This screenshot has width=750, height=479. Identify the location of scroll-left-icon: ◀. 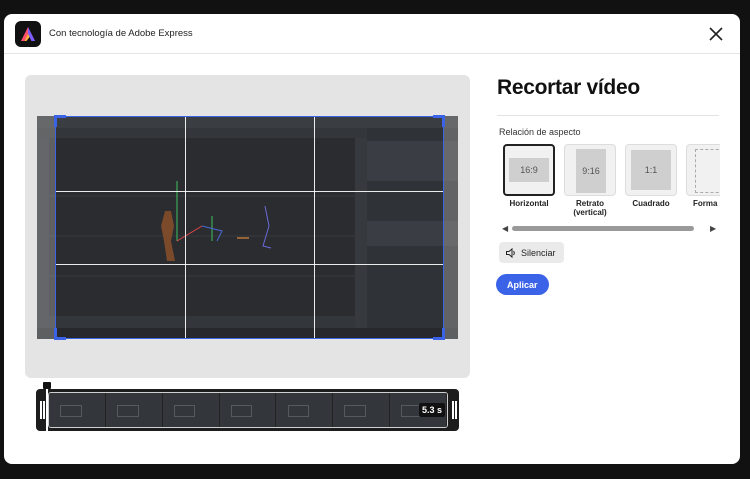
(505, 228).